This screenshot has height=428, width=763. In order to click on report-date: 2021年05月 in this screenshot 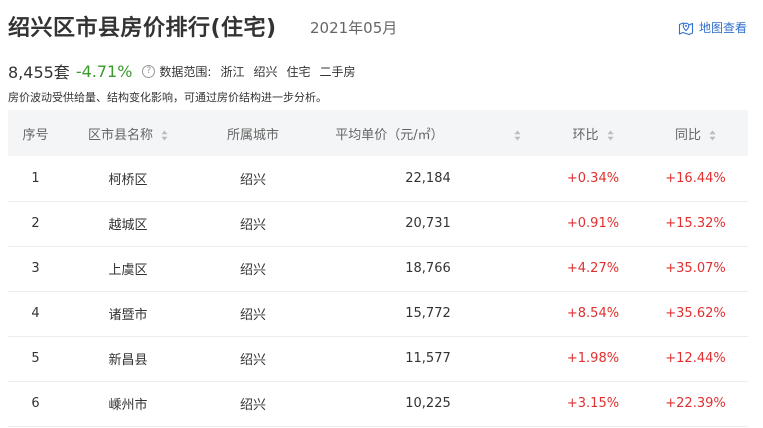, I will do `click(354, 28)`.